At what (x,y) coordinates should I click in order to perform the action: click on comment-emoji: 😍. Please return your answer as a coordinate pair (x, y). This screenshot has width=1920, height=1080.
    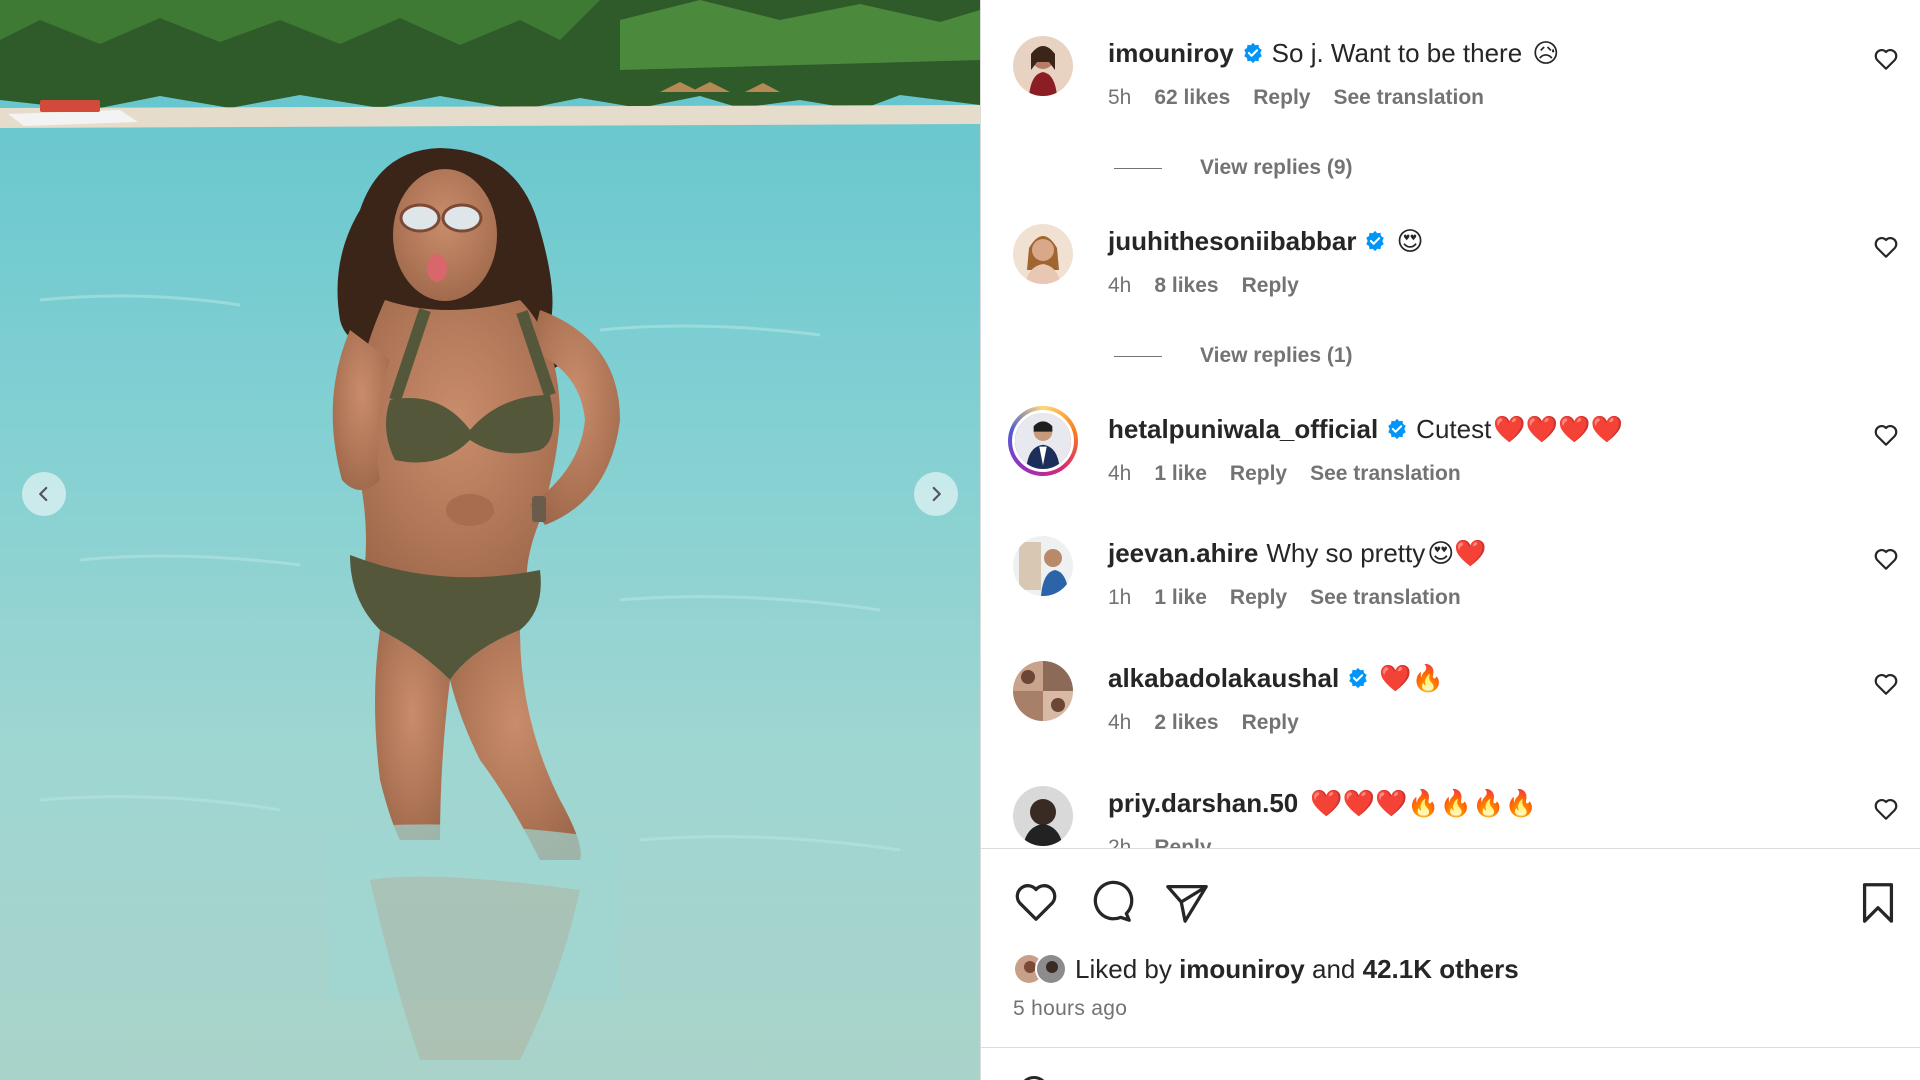
    Looking at the image, I should click on (1410, 241).